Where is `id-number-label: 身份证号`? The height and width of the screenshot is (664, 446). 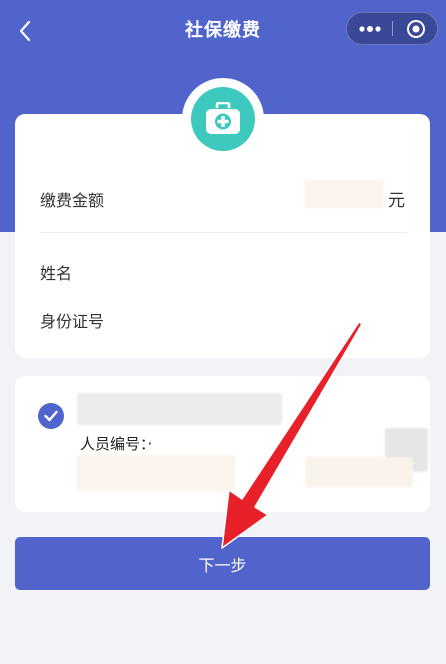
id-number-label: 身份证号 is located at coordinates (72, 321).